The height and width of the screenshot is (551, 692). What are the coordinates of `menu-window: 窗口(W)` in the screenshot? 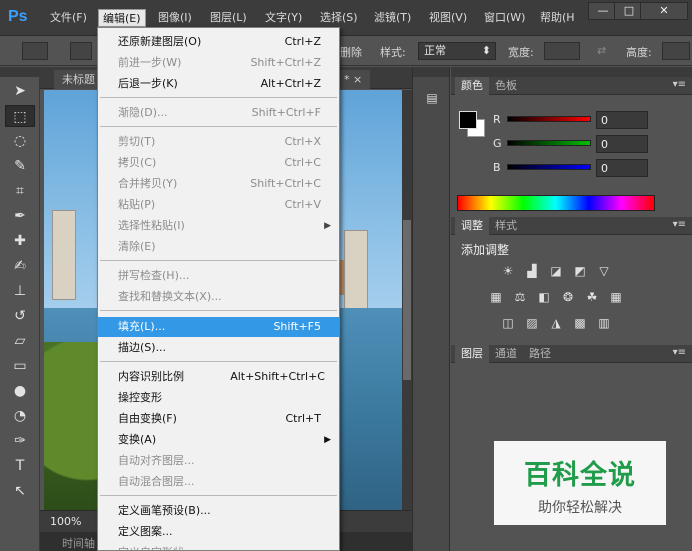 It's located at (504, 18).